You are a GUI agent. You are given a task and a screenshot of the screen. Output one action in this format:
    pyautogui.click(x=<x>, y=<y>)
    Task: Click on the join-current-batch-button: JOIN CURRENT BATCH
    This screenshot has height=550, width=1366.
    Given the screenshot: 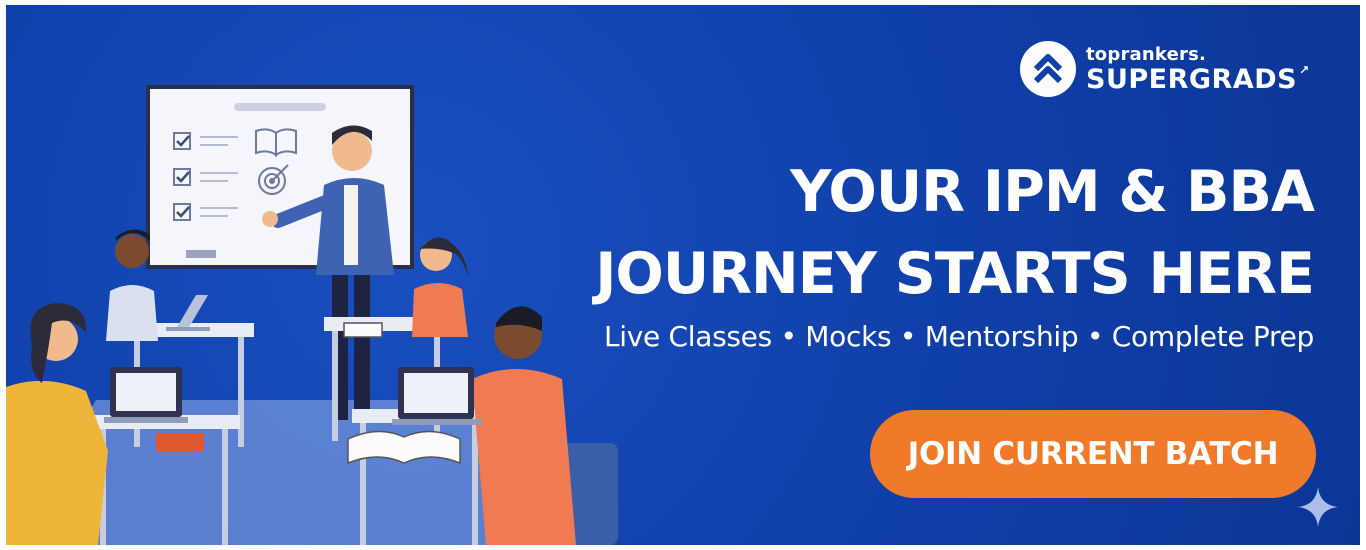 What is the action you would take?
    pyautogui.click(x=1093, y=454)
    